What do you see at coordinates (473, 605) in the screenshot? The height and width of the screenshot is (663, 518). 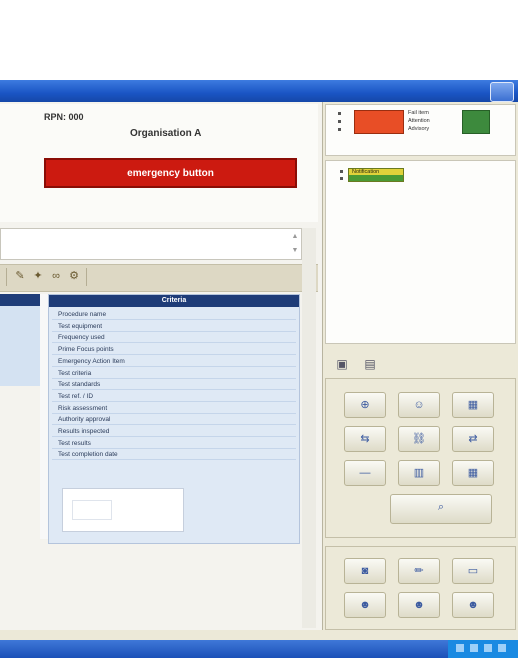 I see `people3-icon: ☻` at bounding box center [473, 605].